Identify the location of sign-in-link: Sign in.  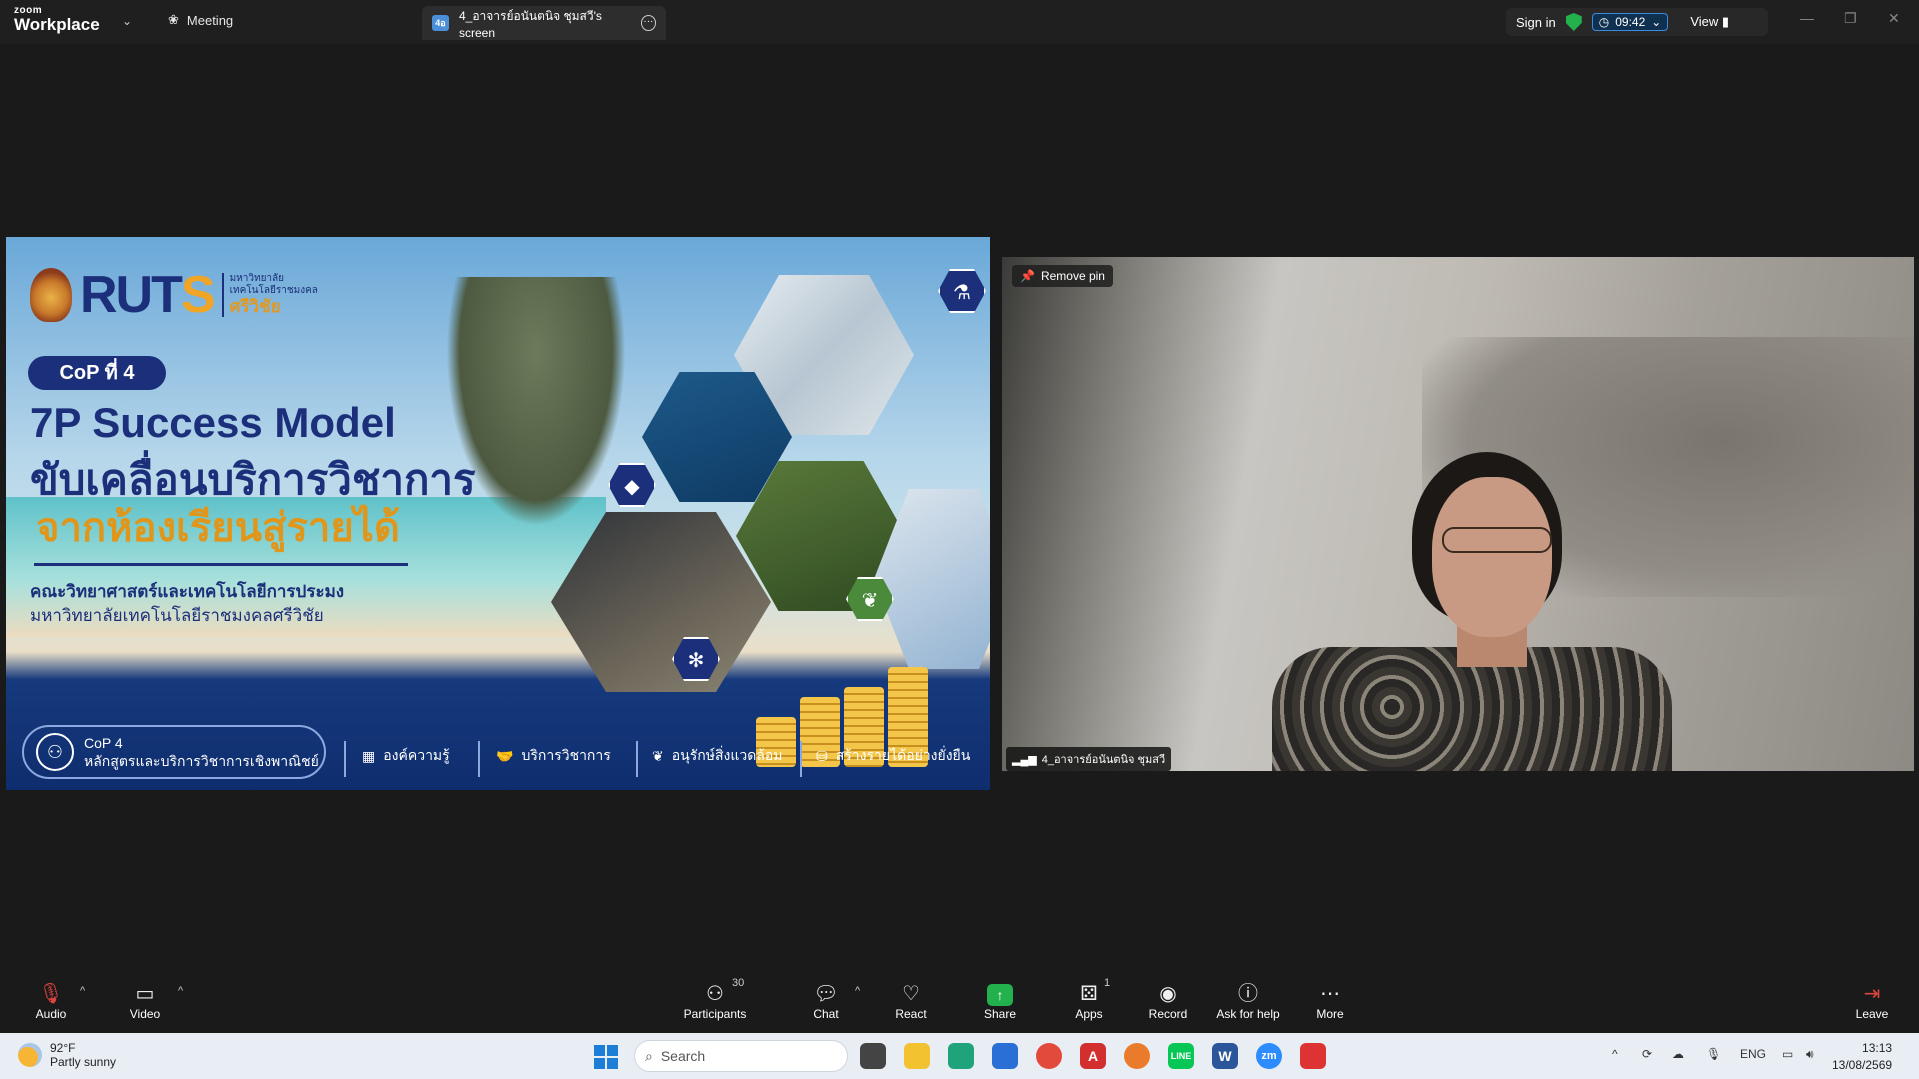
(1536, 22).